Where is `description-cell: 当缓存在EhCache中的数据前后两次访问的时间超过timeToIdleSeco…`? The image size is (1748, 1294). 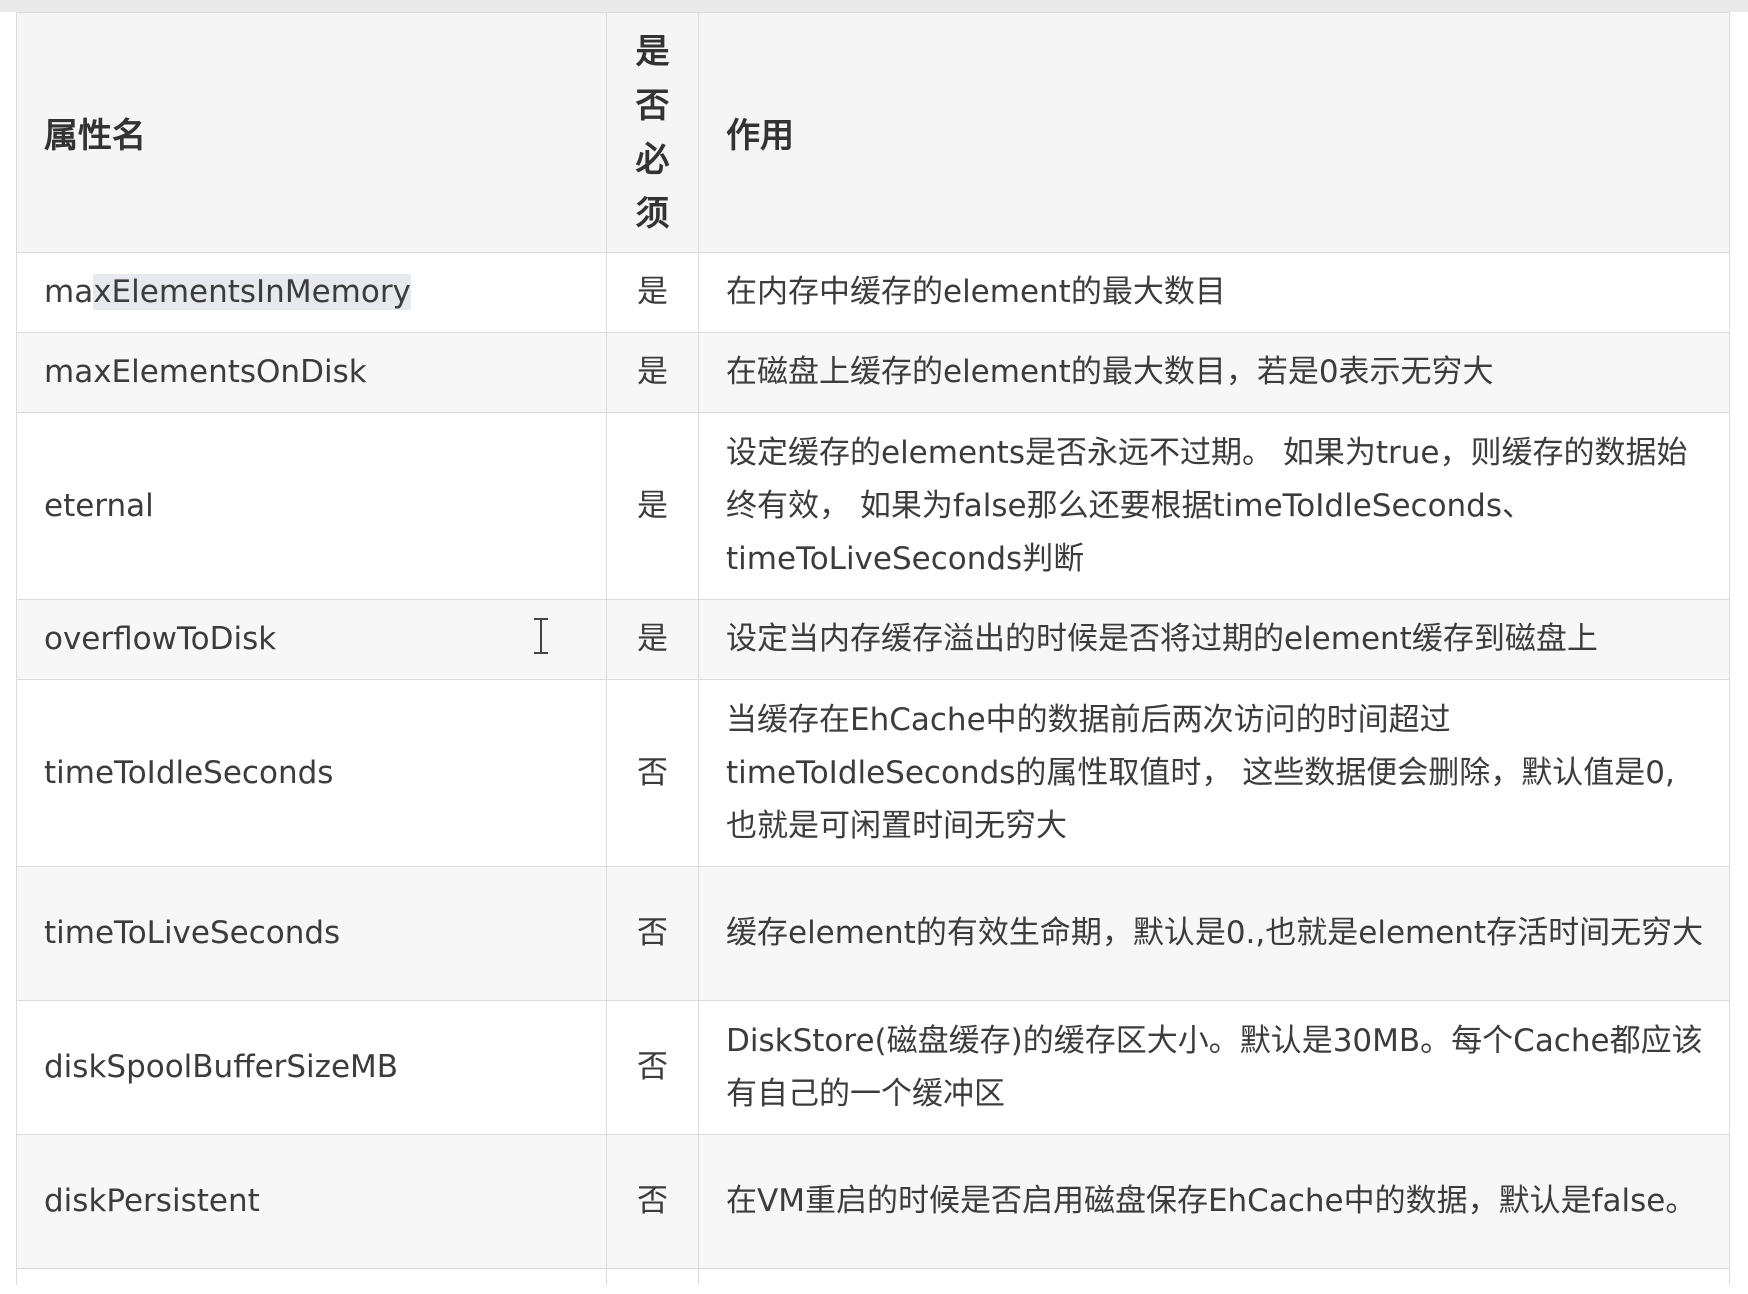 description-cell: 当缓存在EhCache中的数据前后两次访问的时间超过timeToIdleSeco… is located at coordinates (1214, 773).